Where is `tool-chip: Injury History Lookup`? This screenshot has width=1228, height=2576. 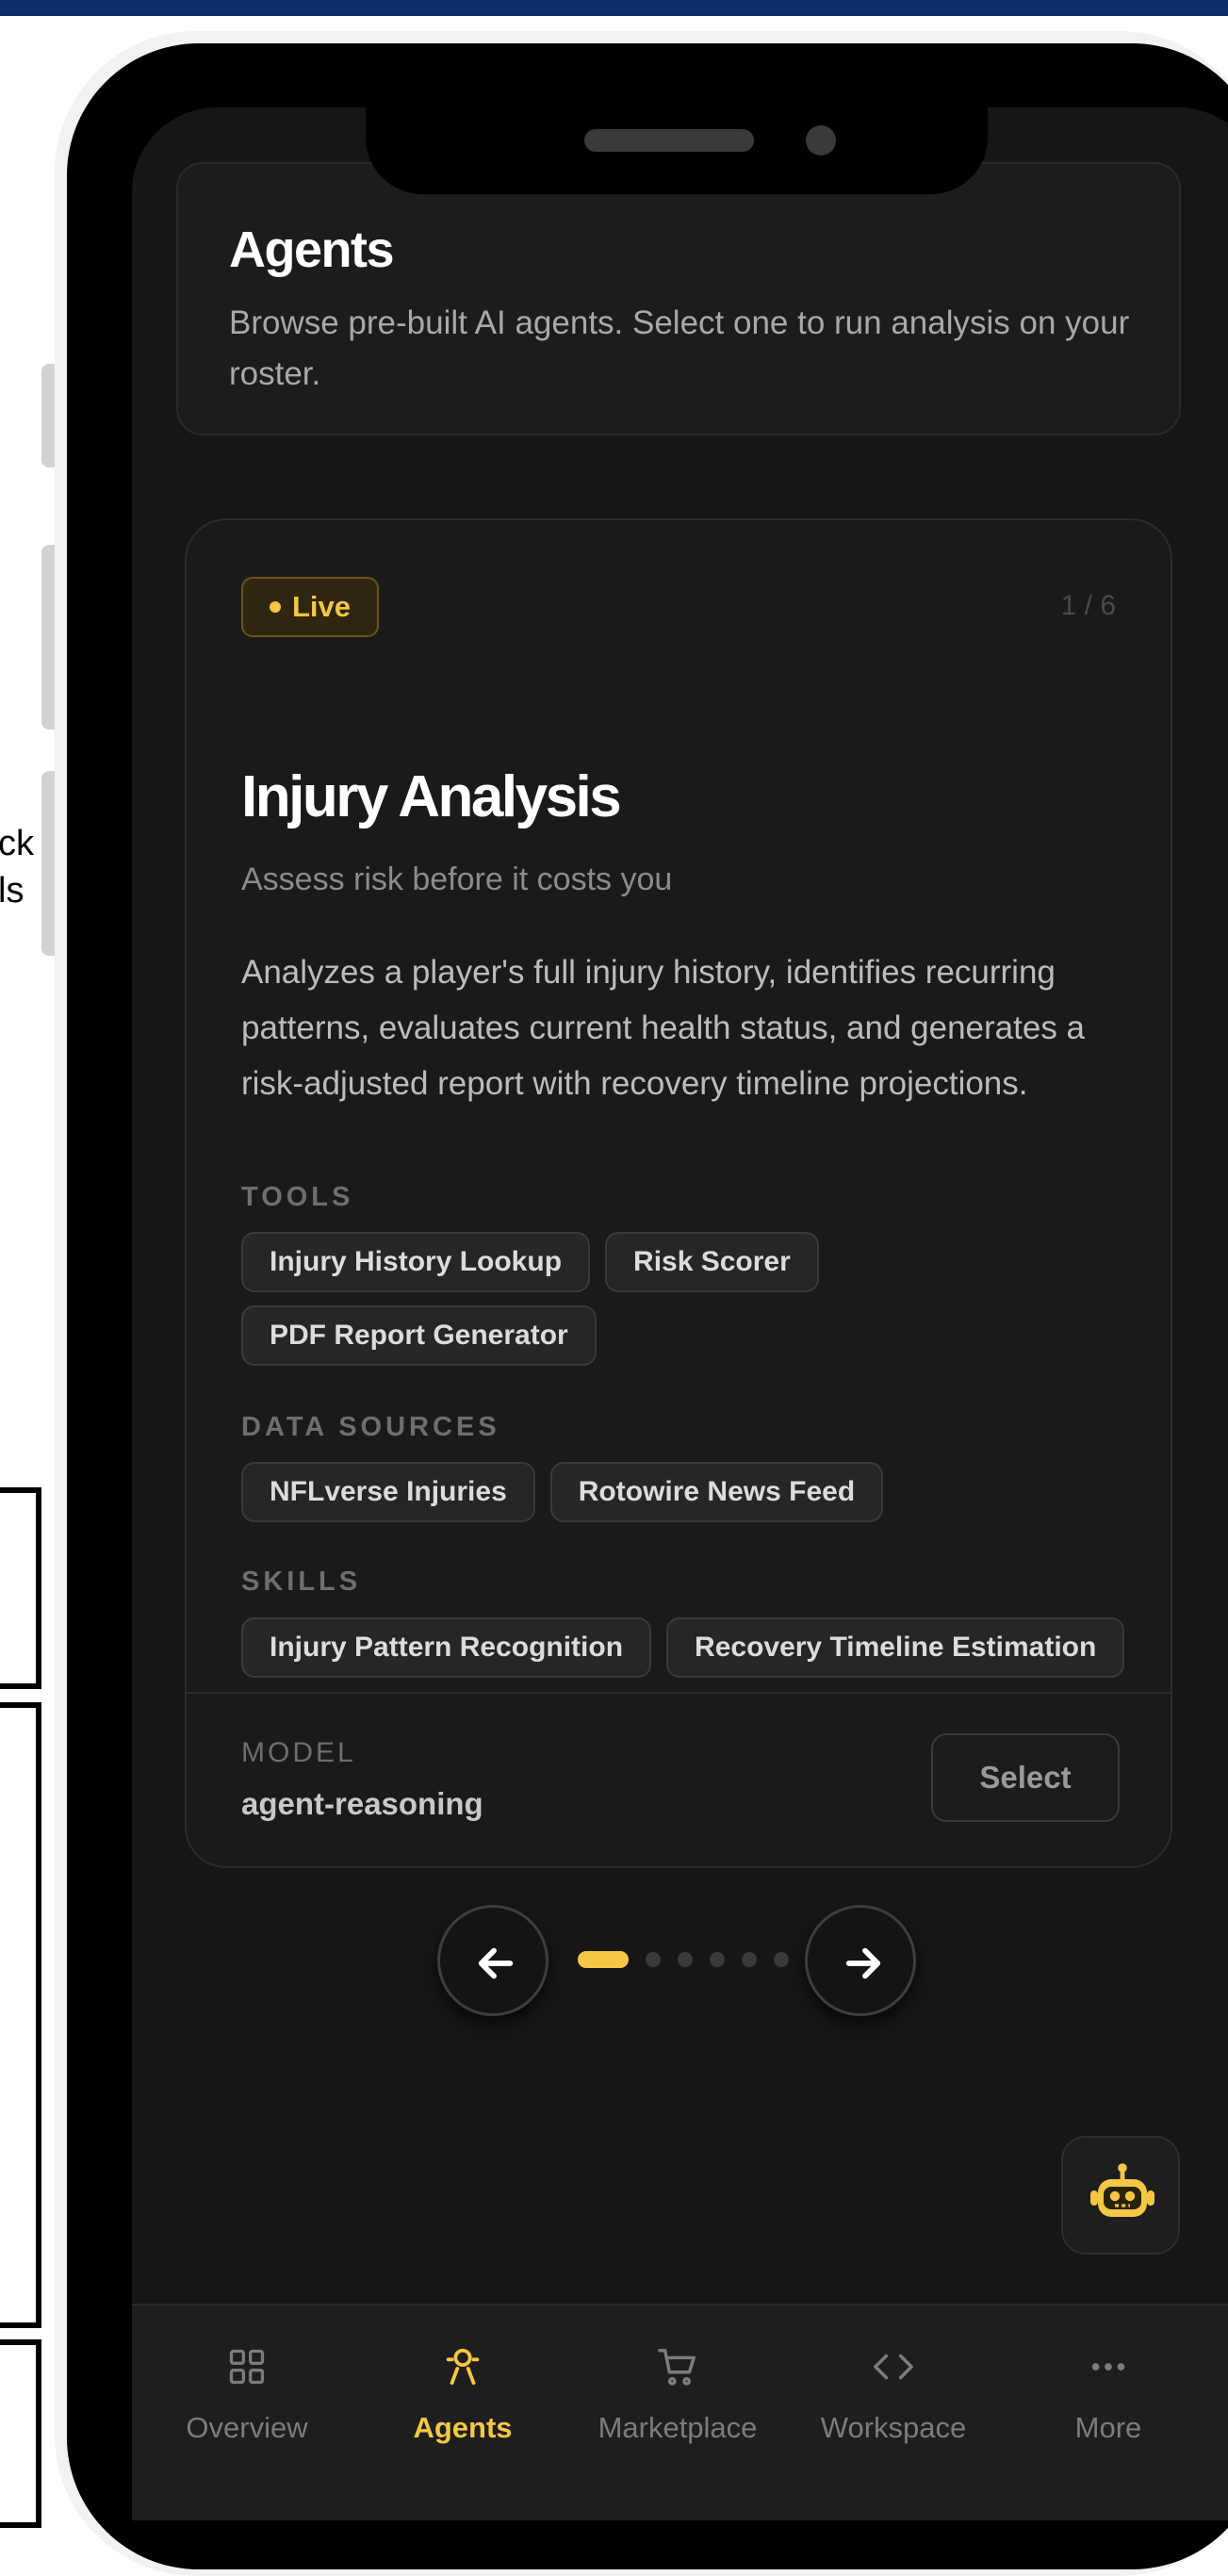
tool-chip: Injury History Lookup is located at coordinates (416, 1262).